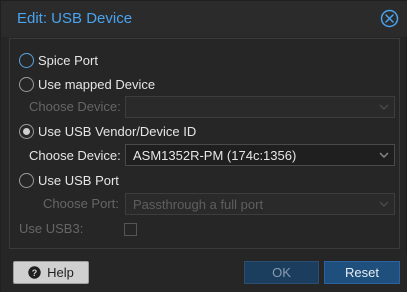 This screenshot has width=407, height=292. I want to click on close-icon, so click(389, 18).